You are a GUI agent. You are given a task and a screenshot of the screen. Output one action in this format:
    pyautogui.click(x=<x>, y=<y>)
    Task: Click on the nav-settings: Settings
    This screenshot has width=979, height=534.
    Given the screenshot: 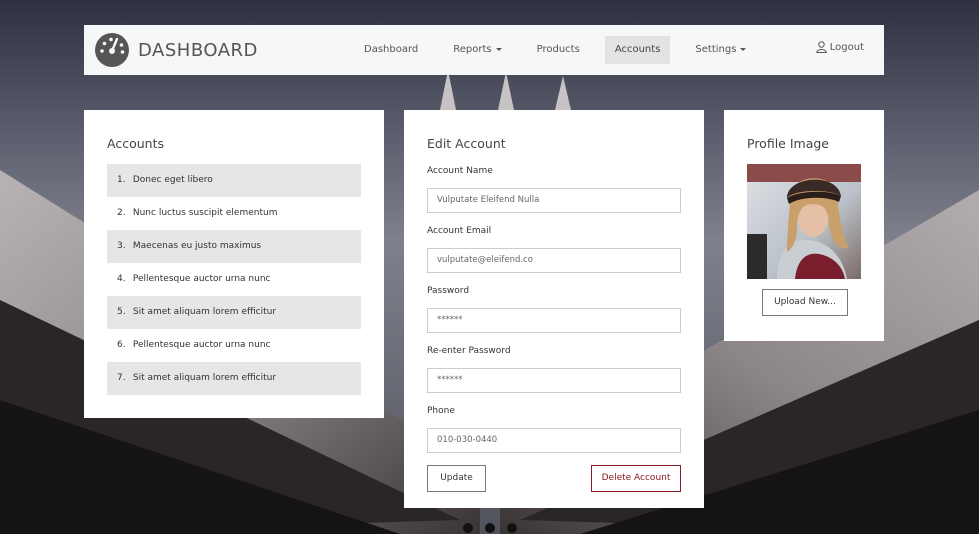 What is the action you would take?
    pyautogui.click(x=720, y=50)
    